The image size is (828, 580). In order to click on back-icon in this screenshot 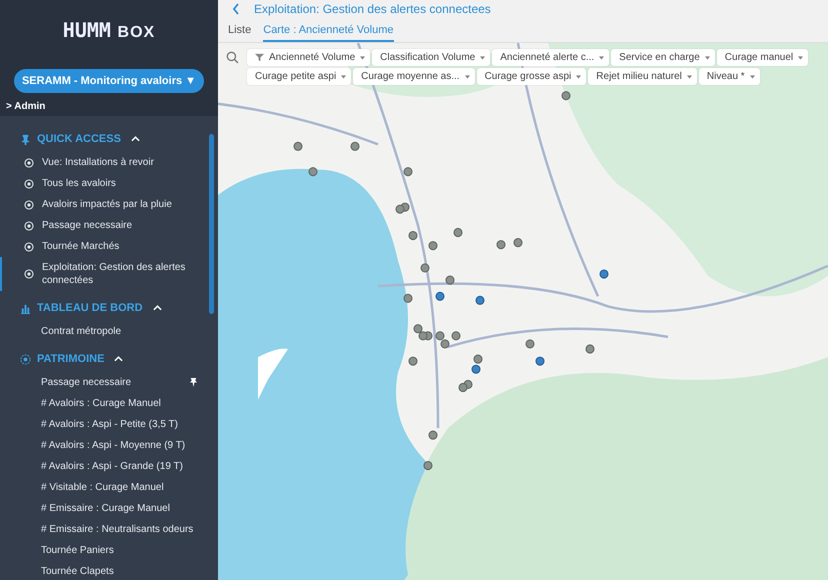, I will do `click(236, 9)`.